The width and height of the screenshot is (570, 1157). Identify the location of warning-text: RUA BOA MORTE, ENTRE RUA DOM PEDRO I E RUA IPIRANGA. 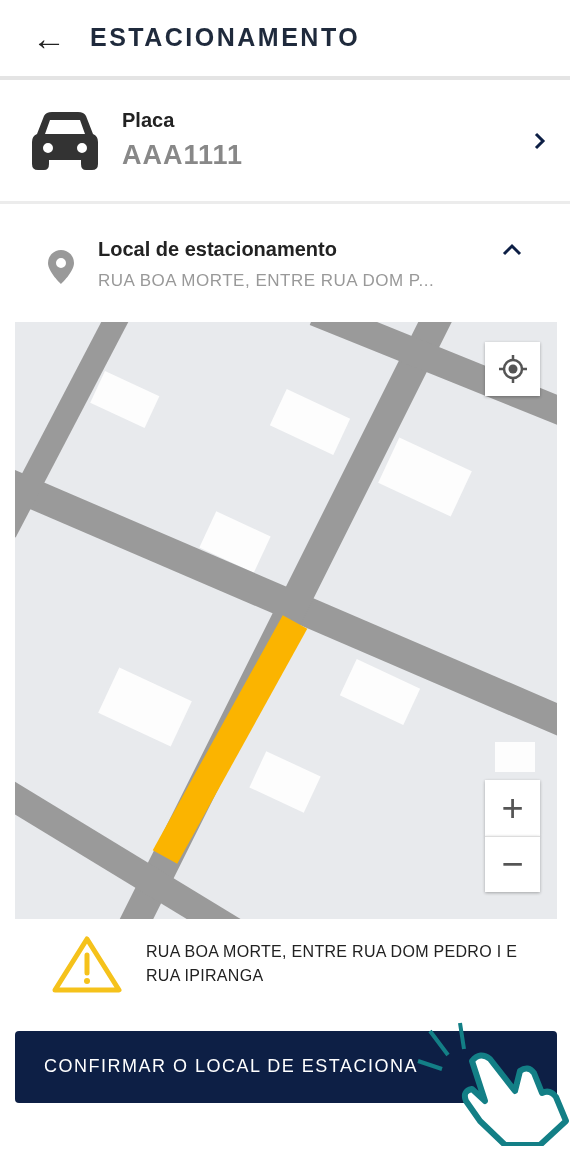
(332, 963).